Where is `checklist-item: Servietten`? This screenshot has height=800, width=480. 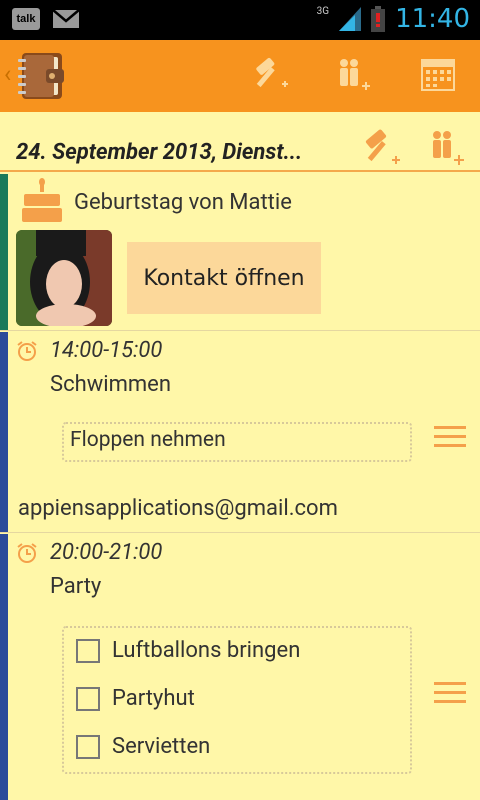 checklist-item: Servietten is located at coordinates (143, 746).